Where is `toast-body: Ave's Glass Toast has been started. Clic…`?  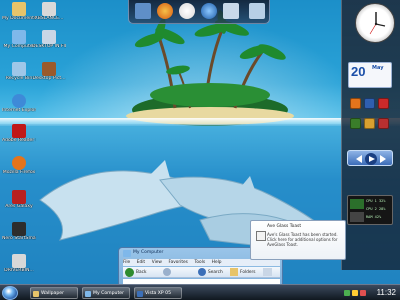
toast-body: Ave's Glass Toast has been started. Clic… is located at coordinates (302, 239).